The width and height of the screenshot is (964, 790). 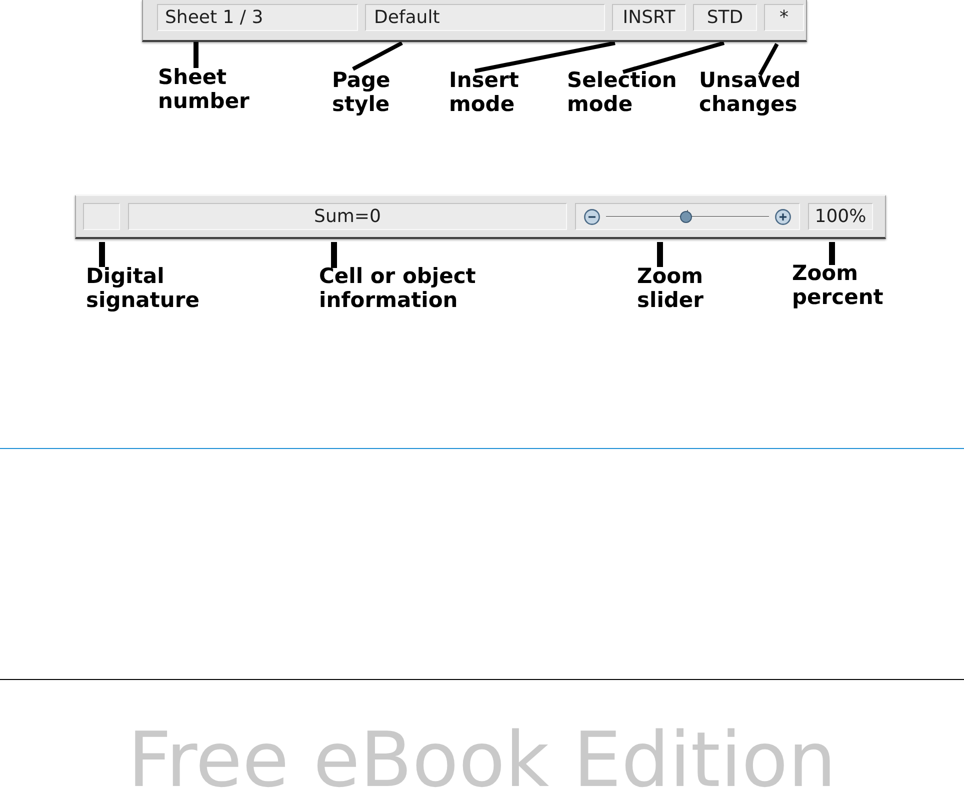 What do you see at coordinates (347, 216) in the screenshot?
I see `status-bar-field: Sum=0` at bounding box center [347, 216].